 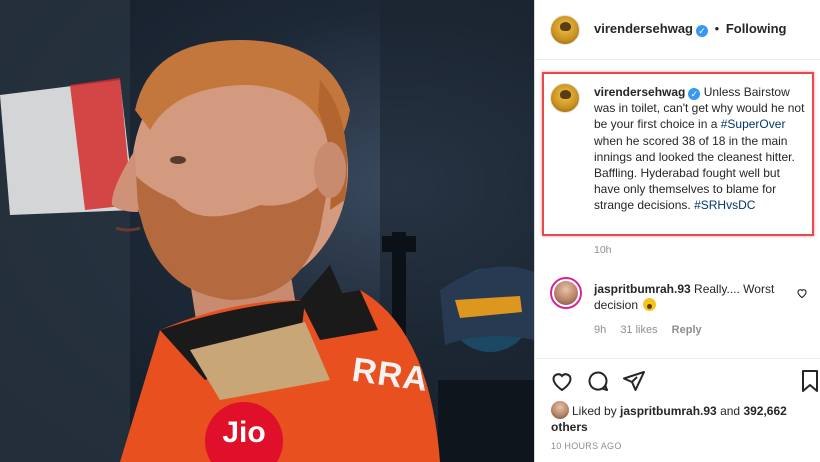 I want to click on following-button: Following, so click(x=756, y=28).